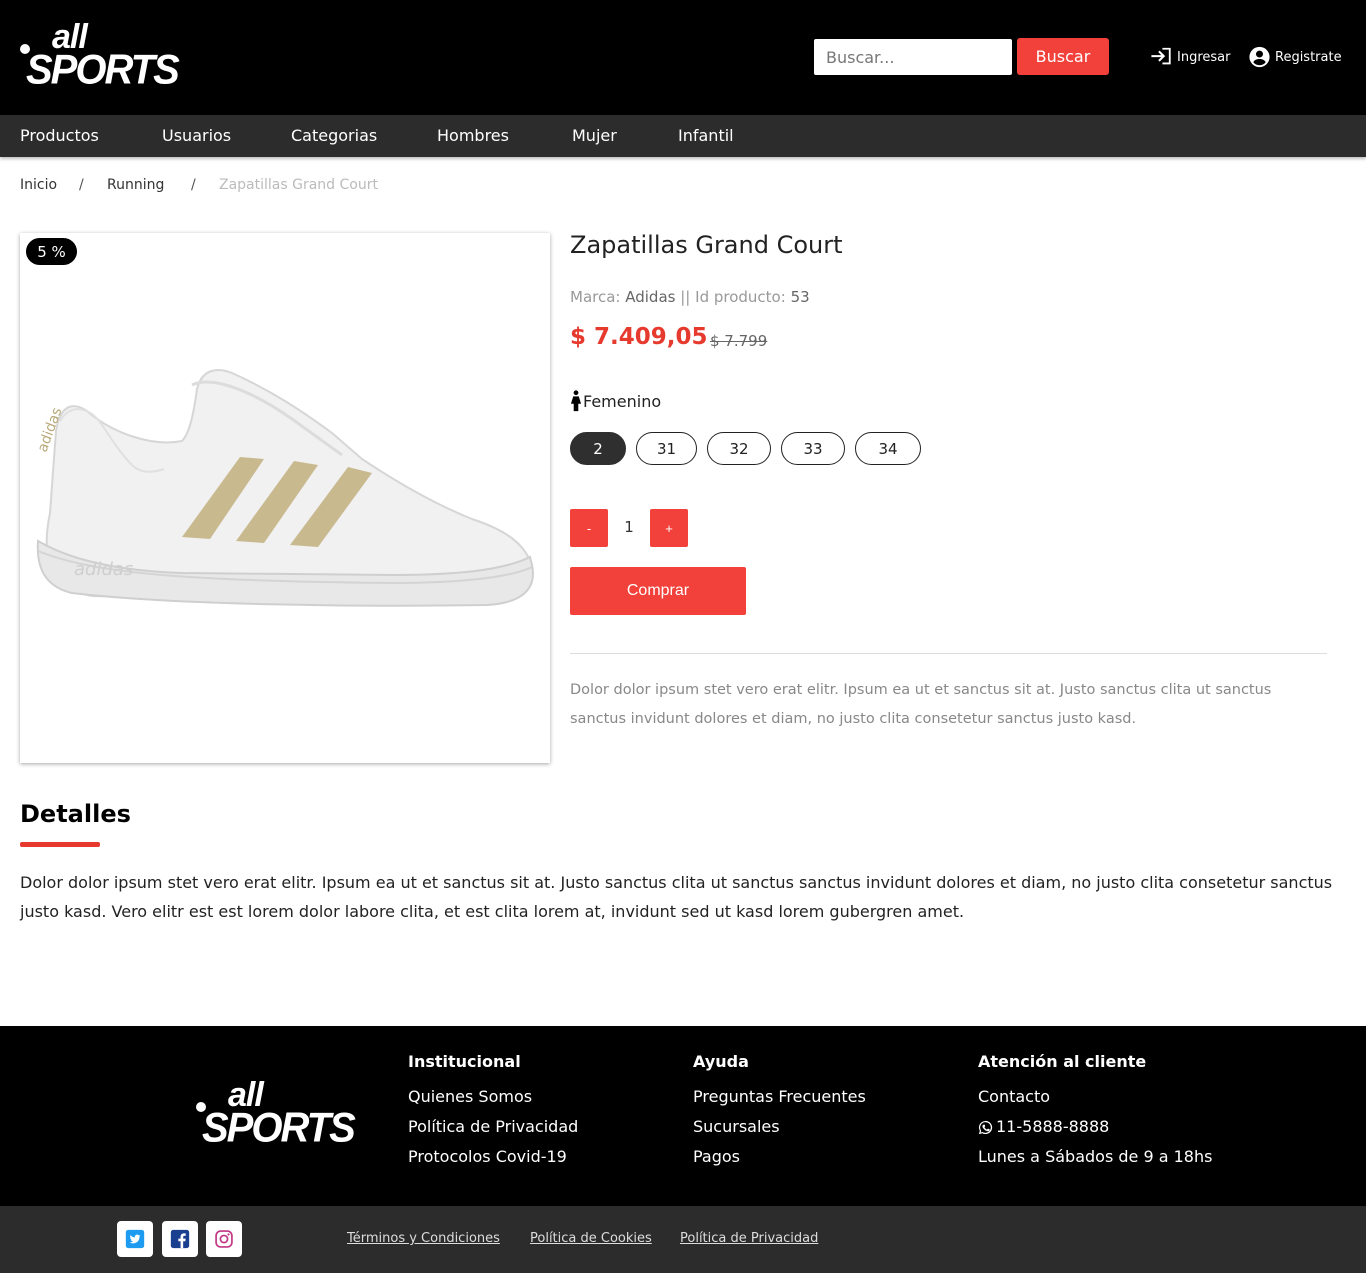 The height and width of the screenshot is (1273, 1366). What do you see at coordinates (591, 1238) in the screenshot?
I see `legal-link-cookies: Política de Cookies` at bounding box center [591, 1238].